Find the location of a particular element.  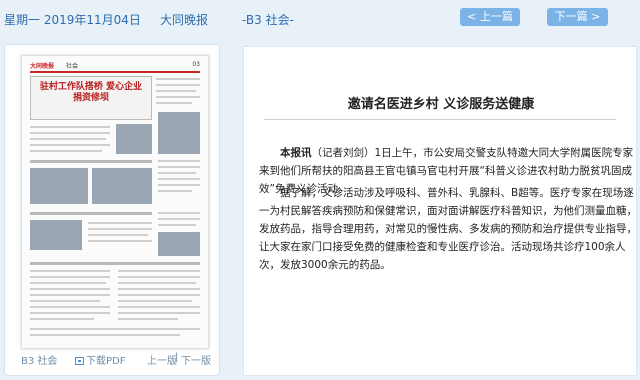

issue-date: 星期一 2019年11月04日 is located at coordinates (72, 20).